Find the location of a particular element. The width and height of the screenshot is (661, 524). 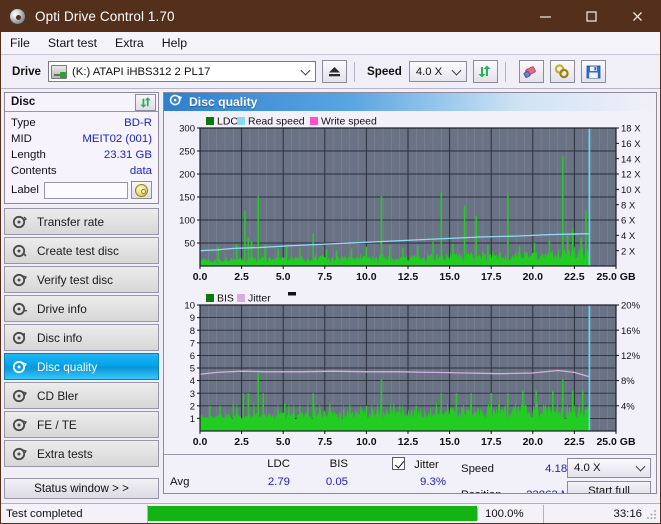

sidebar-item-extra-tests: Extra tests is located at coordinates (81, 453).